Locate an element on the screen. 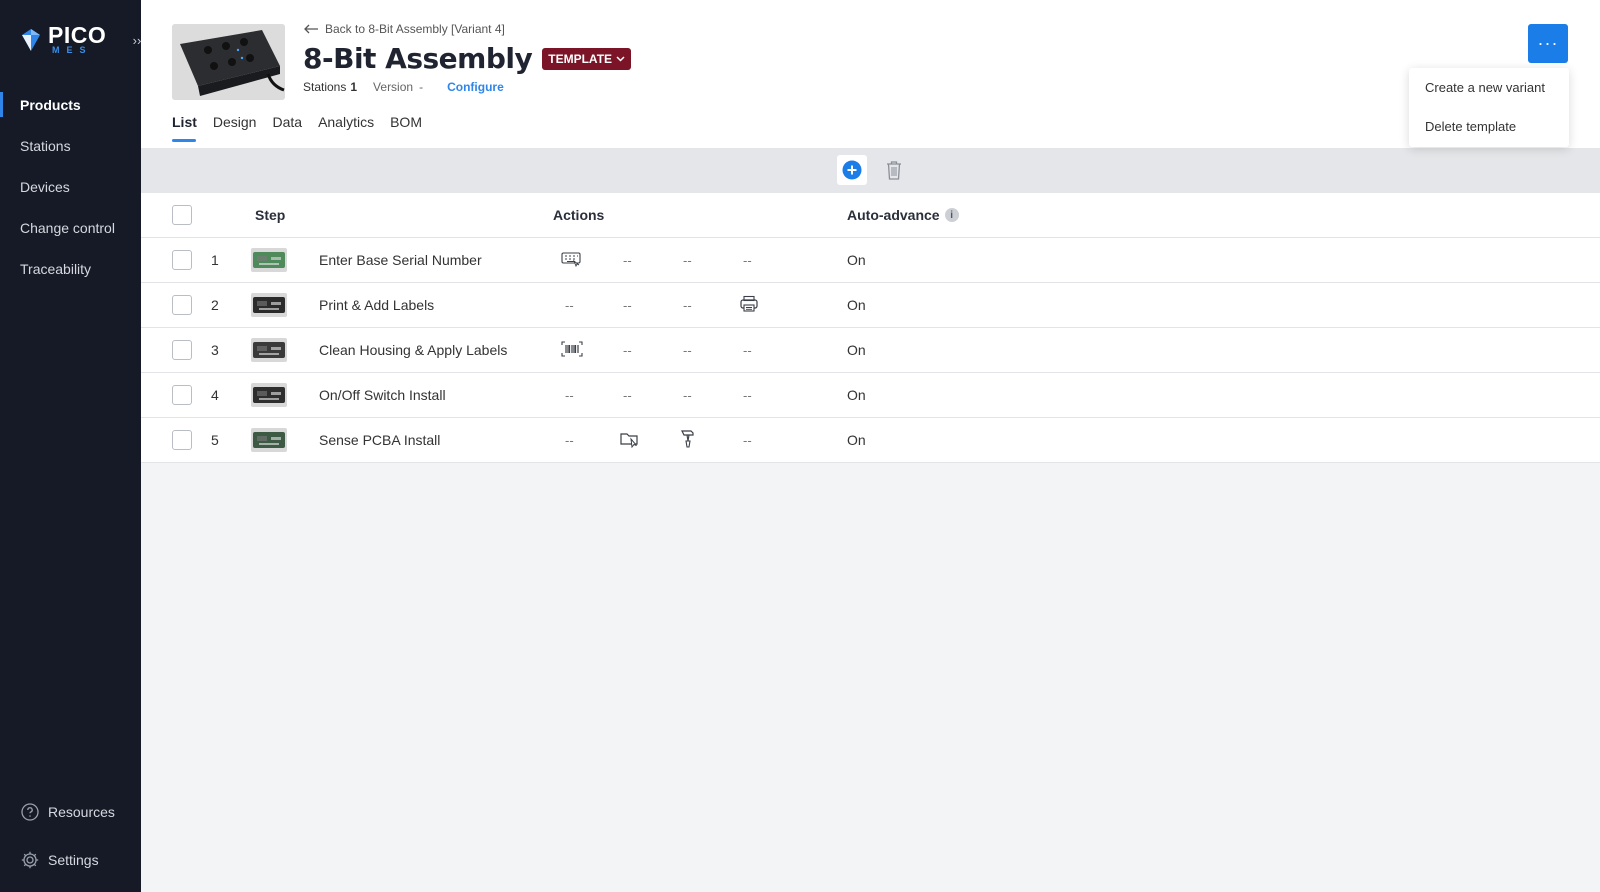  sidebar-item-label: Products is located at coordinates (50, 104).